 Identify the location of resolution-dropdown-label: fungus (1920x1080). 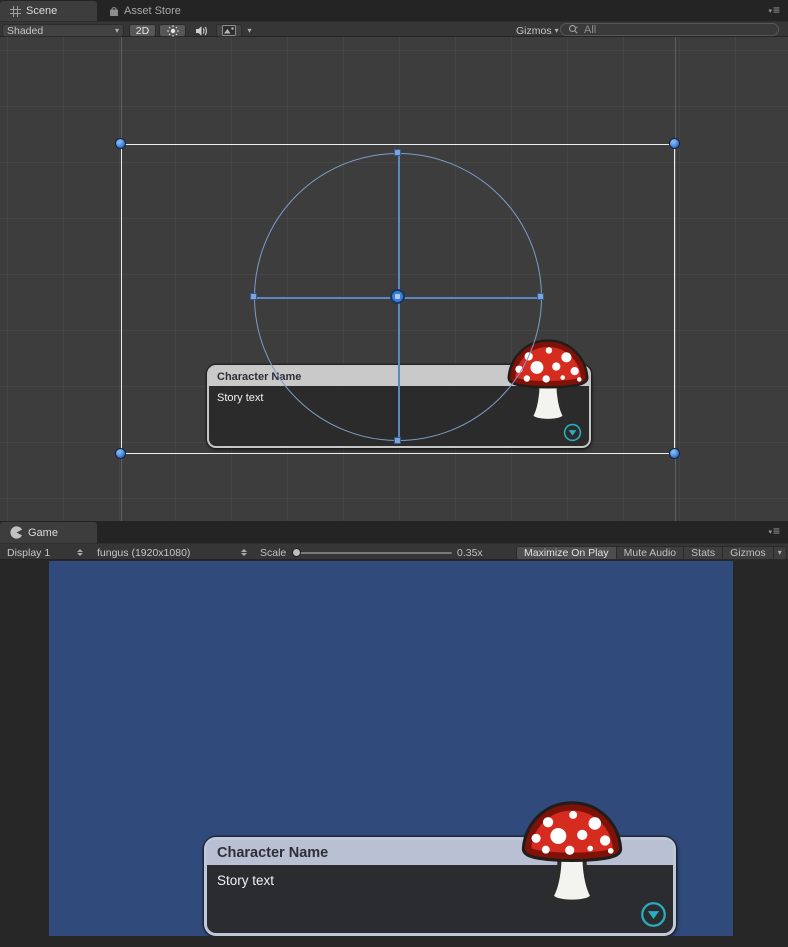
(144, 552).